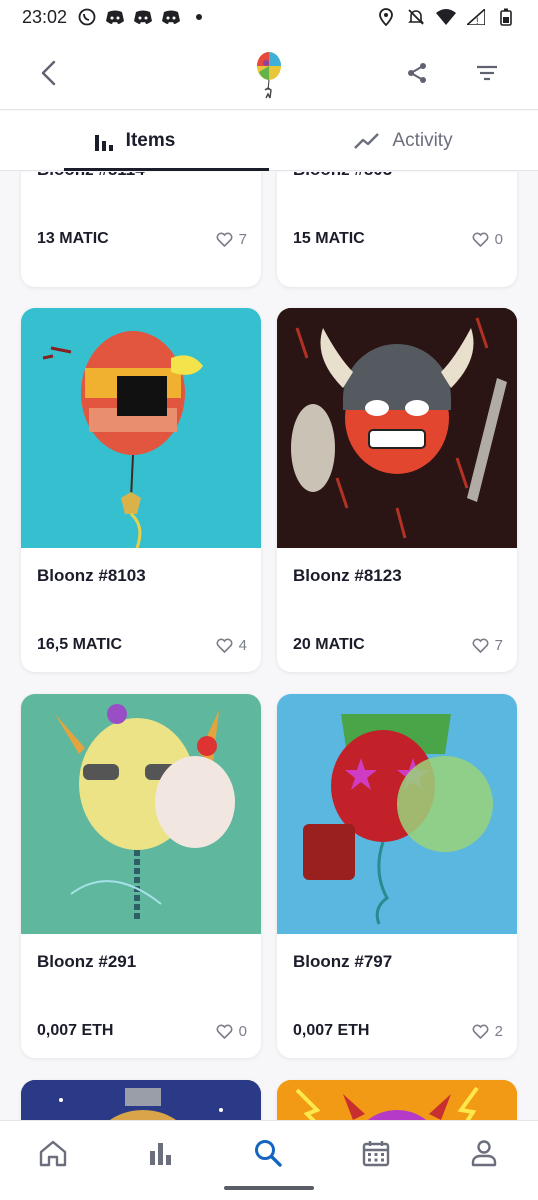 This screenshot has width=538, height=1200. I want to click on like-button: 2, so click(487, 1031).